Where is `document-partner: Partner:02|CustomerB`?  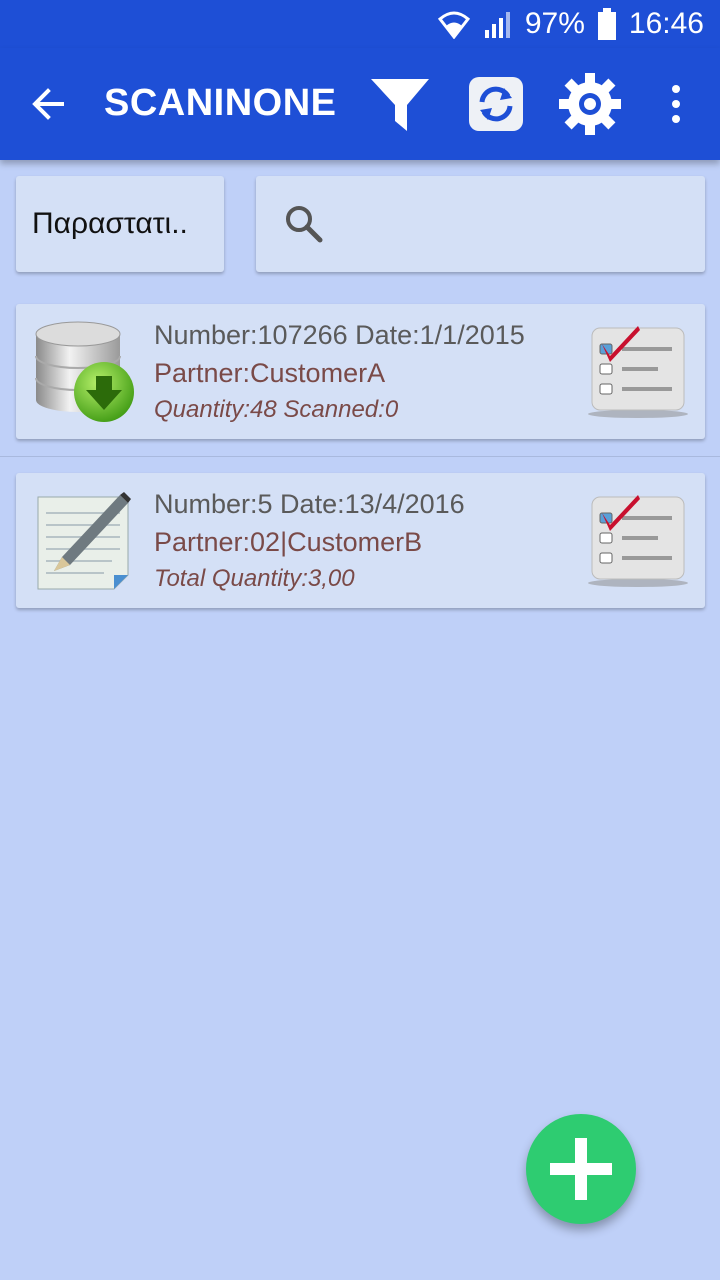
document-partner: Partner:02|CustomerB is located at coordinates (288, 542).